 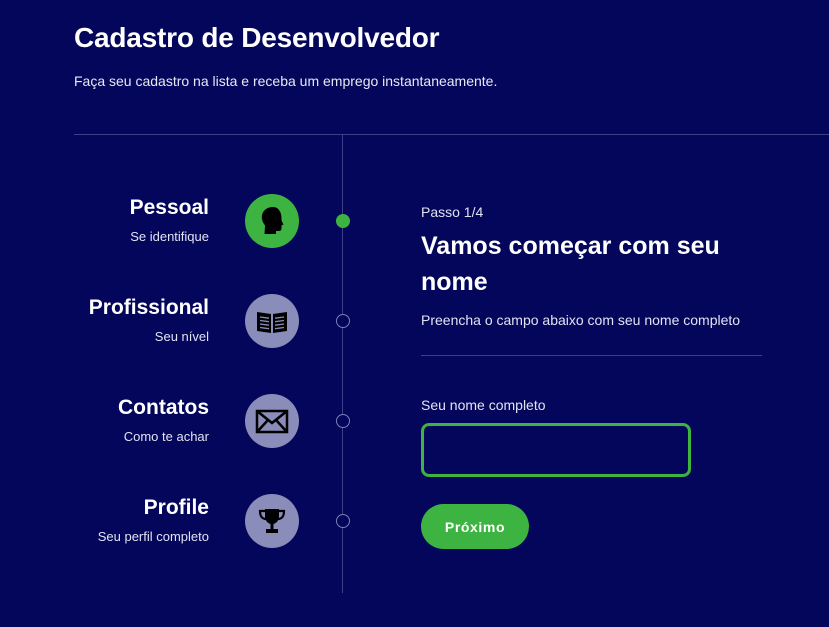 I want to click on envelope-icon, so click(x=272, y=421).